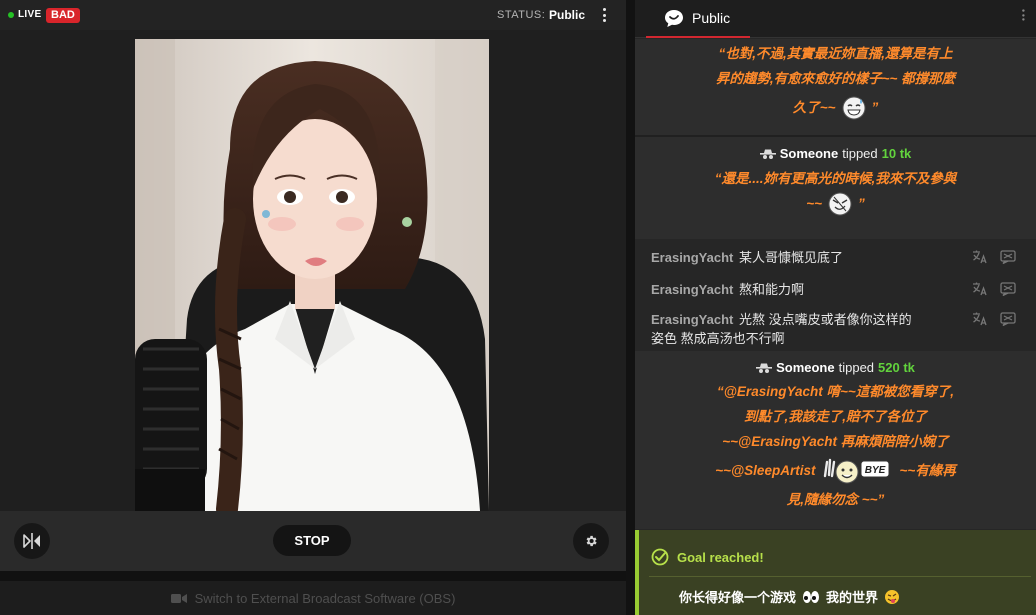 The image size is (1036, 615). I want to click on settings-button, so click(591, 541).